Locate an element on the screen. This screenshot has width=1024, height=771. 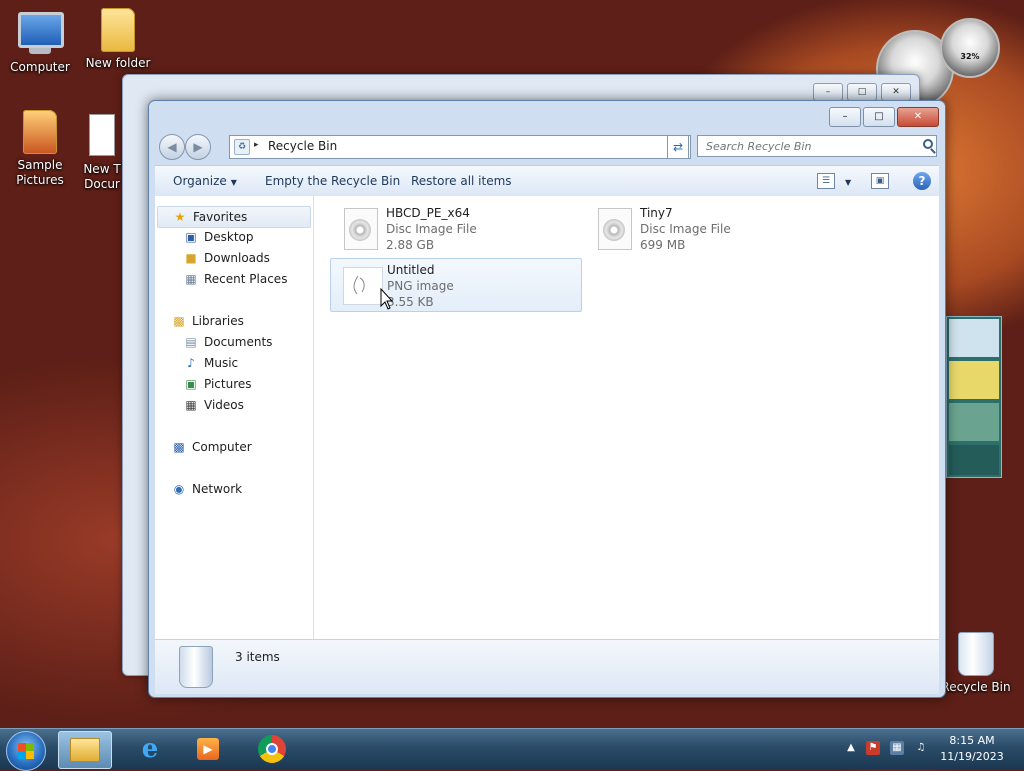
clock-date: 11/19/2023 is located at coordinates (972, 756).